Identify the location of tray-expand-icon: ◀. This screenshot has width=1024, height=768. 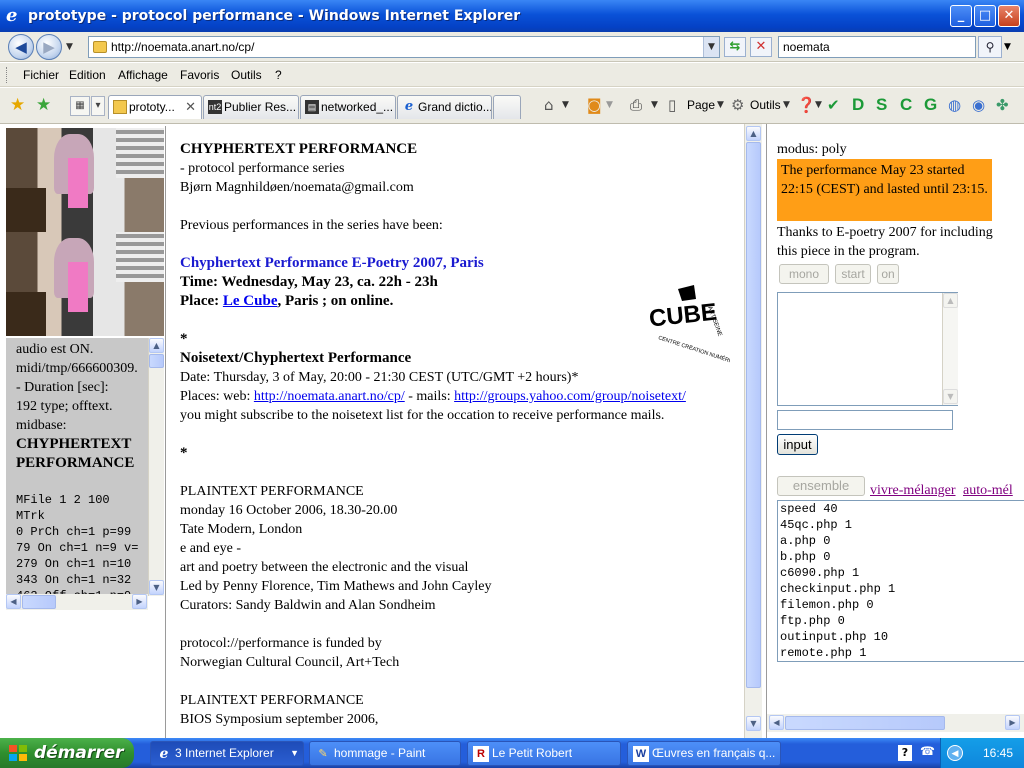
(955, 753).